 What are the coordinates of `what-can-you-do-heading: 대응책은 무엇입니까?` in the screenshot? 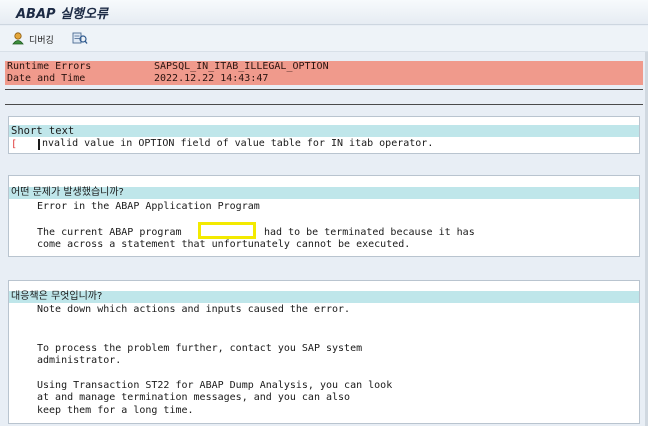 It's located at (324, 297).